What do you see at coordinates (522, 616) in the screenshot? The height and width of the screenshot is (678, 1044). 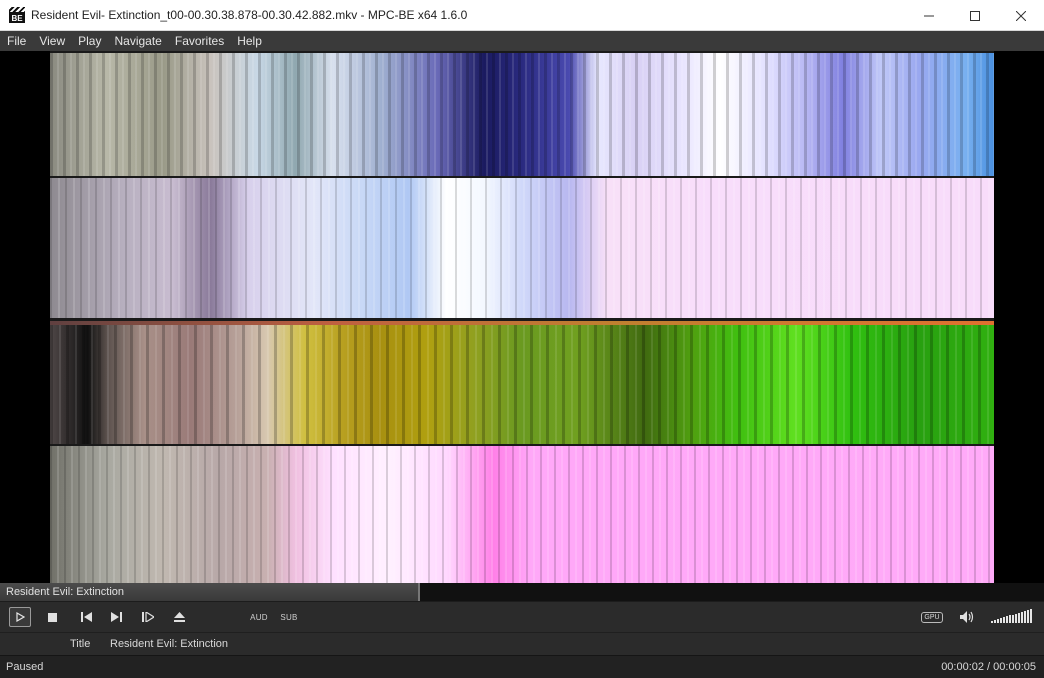 I see `playback-toolbar: AUD SUB GPU` at bounding box center [522, 616].